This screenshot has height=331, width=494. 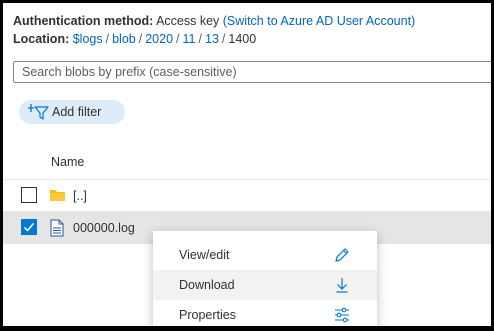 What do you see at coordinates (129, 72) in the screenshot?
I see `search-placeholder: Search blobs by prefix (case-sensitive)` at bounding box center [129, 72].